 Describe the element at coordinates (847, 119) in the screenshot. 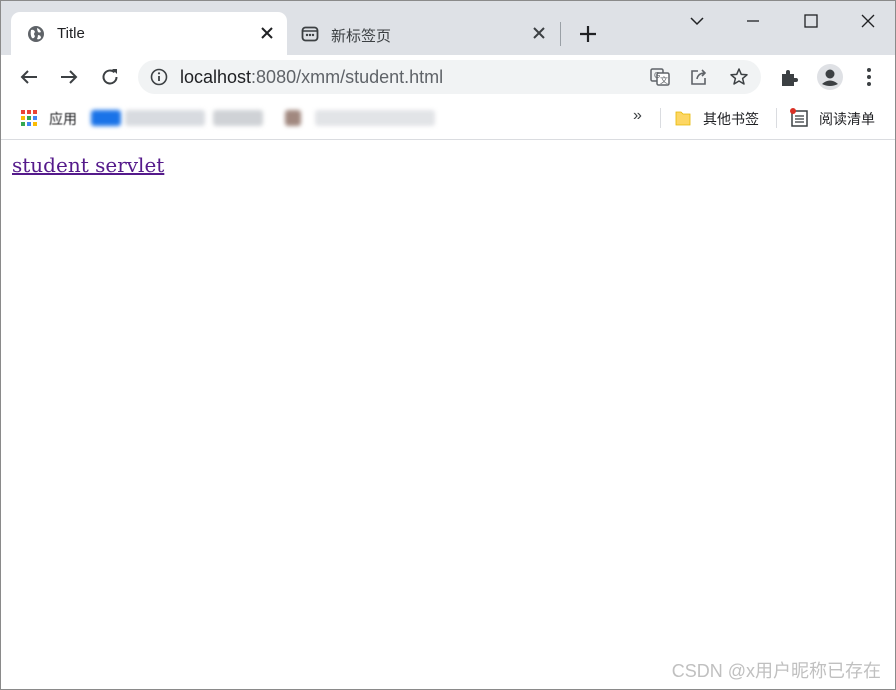

I see `reading-list-label: 阅读清单` at that location.